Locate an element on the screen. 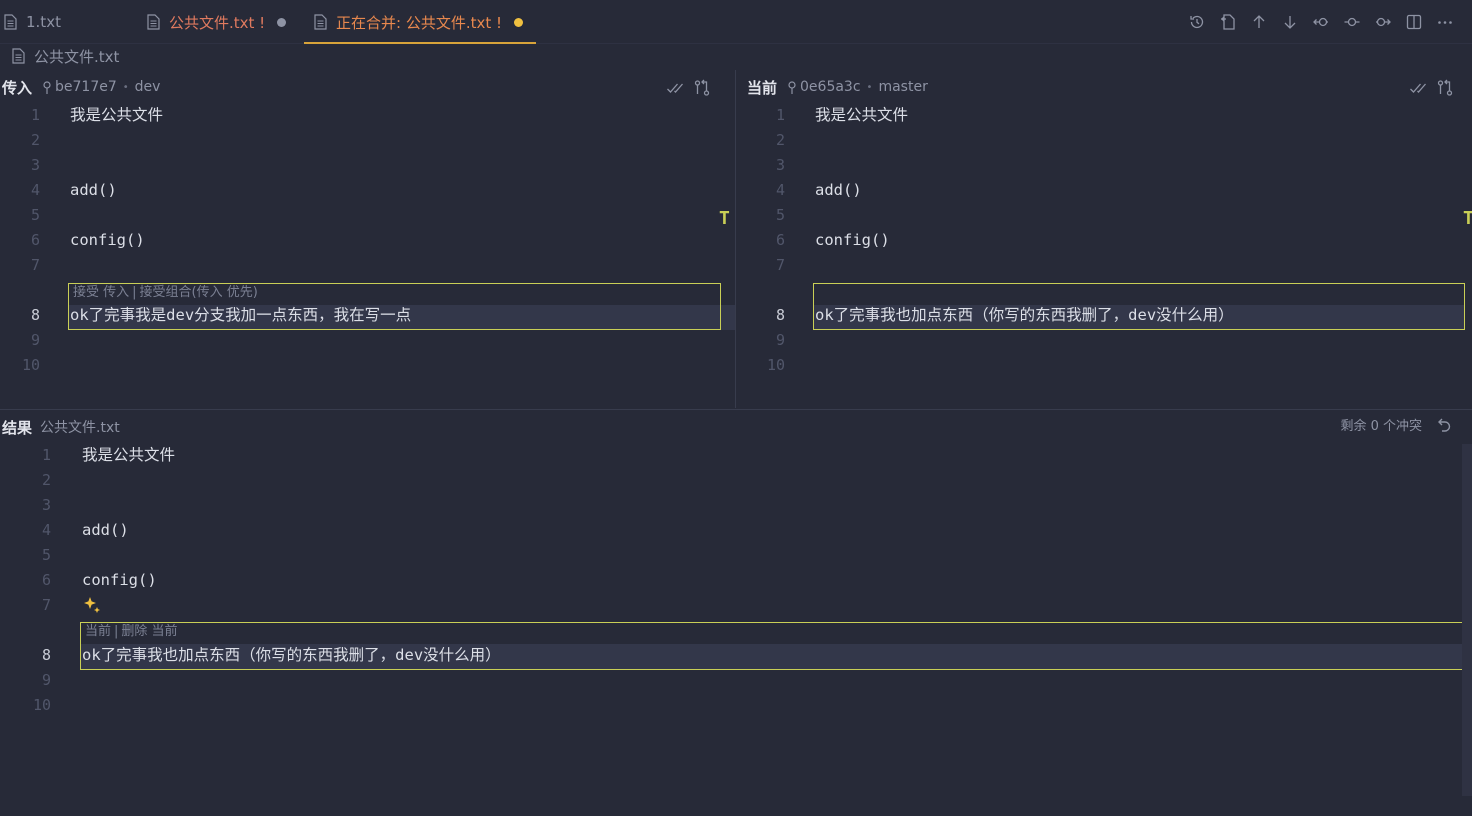  tab-public-file: 公共文件.txt ! is located at coordinates (217, 22).